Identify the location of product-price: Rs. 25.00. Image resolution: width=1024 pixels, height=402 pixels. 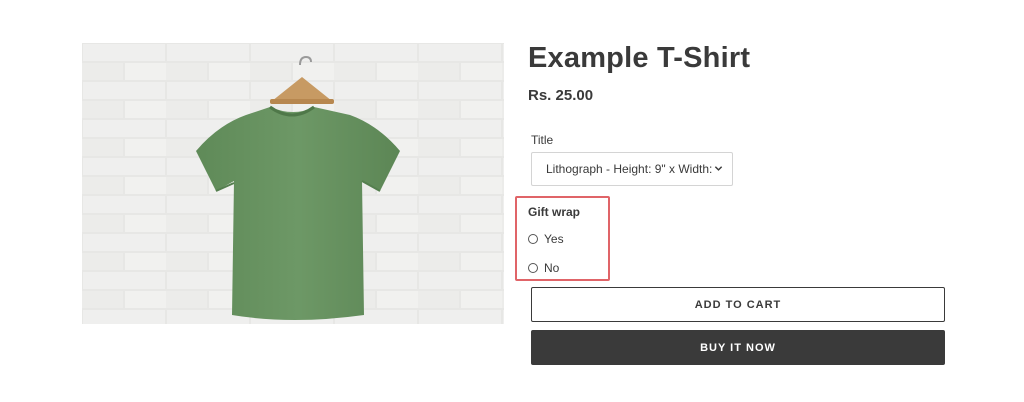
(561, 95).